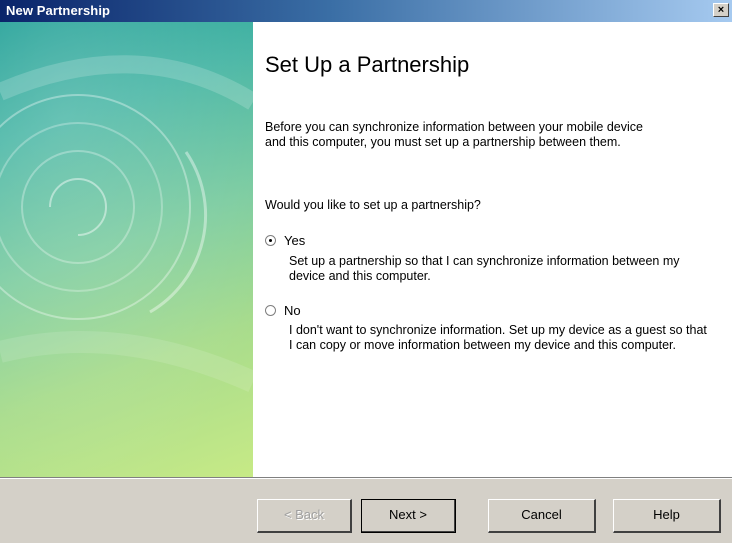  What do you see at coordinates (304, 516) in the screenshot?
I see `back-button: < Back` at bounding box center [304, 516].